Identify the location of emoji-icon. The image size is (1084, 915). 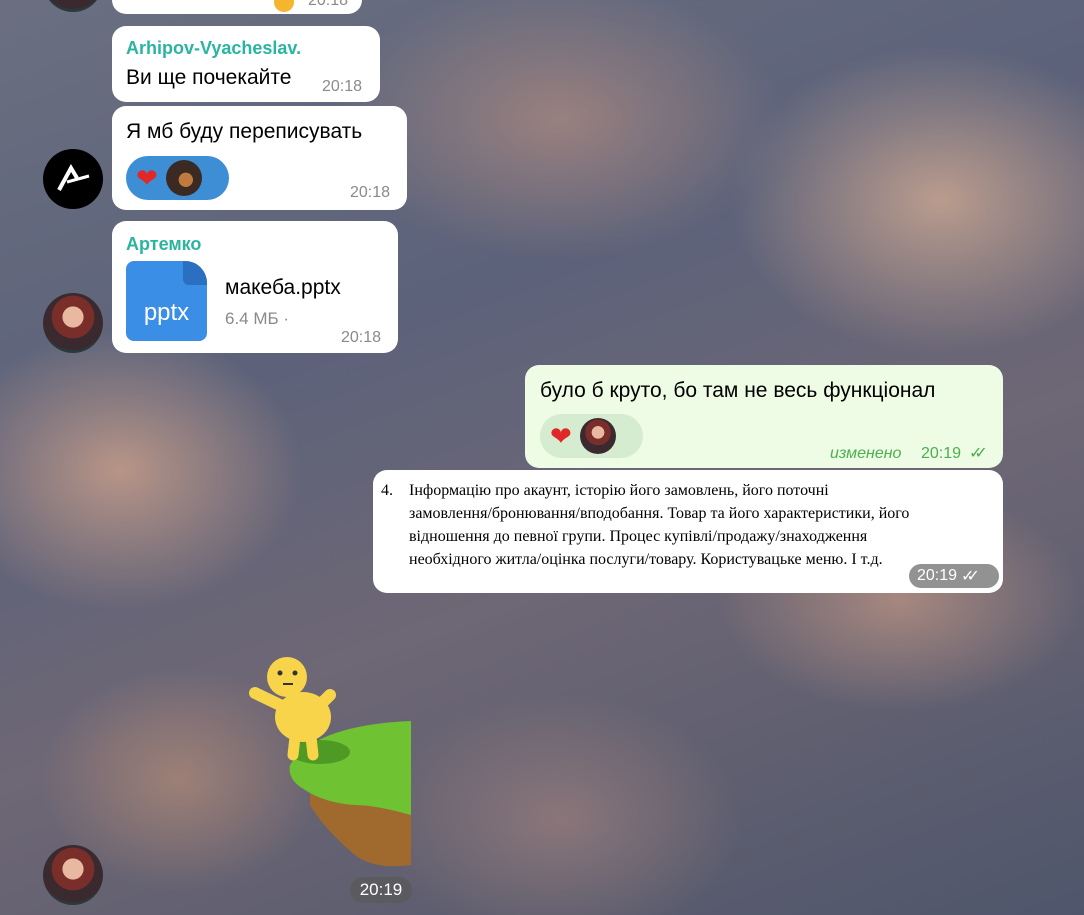
(284, 6).